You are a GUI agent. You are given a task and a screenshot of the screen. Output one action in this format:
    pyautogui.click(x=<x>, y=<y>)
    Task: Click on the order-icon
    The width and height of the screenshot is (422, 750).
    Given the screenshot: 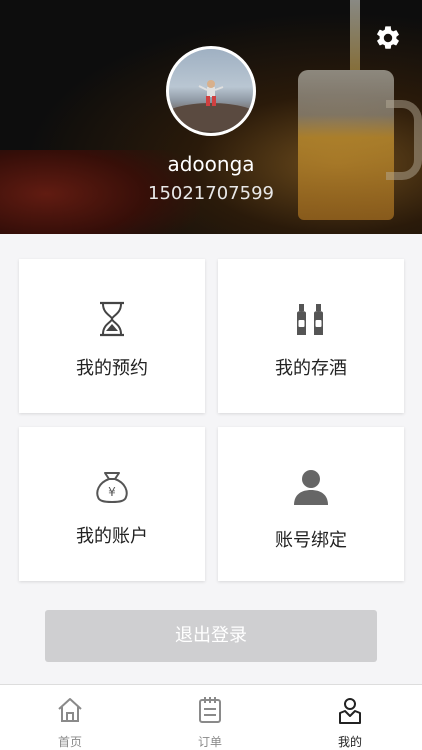 What is the action you would take?
    pyautogui.click(x=210, y=710)
    